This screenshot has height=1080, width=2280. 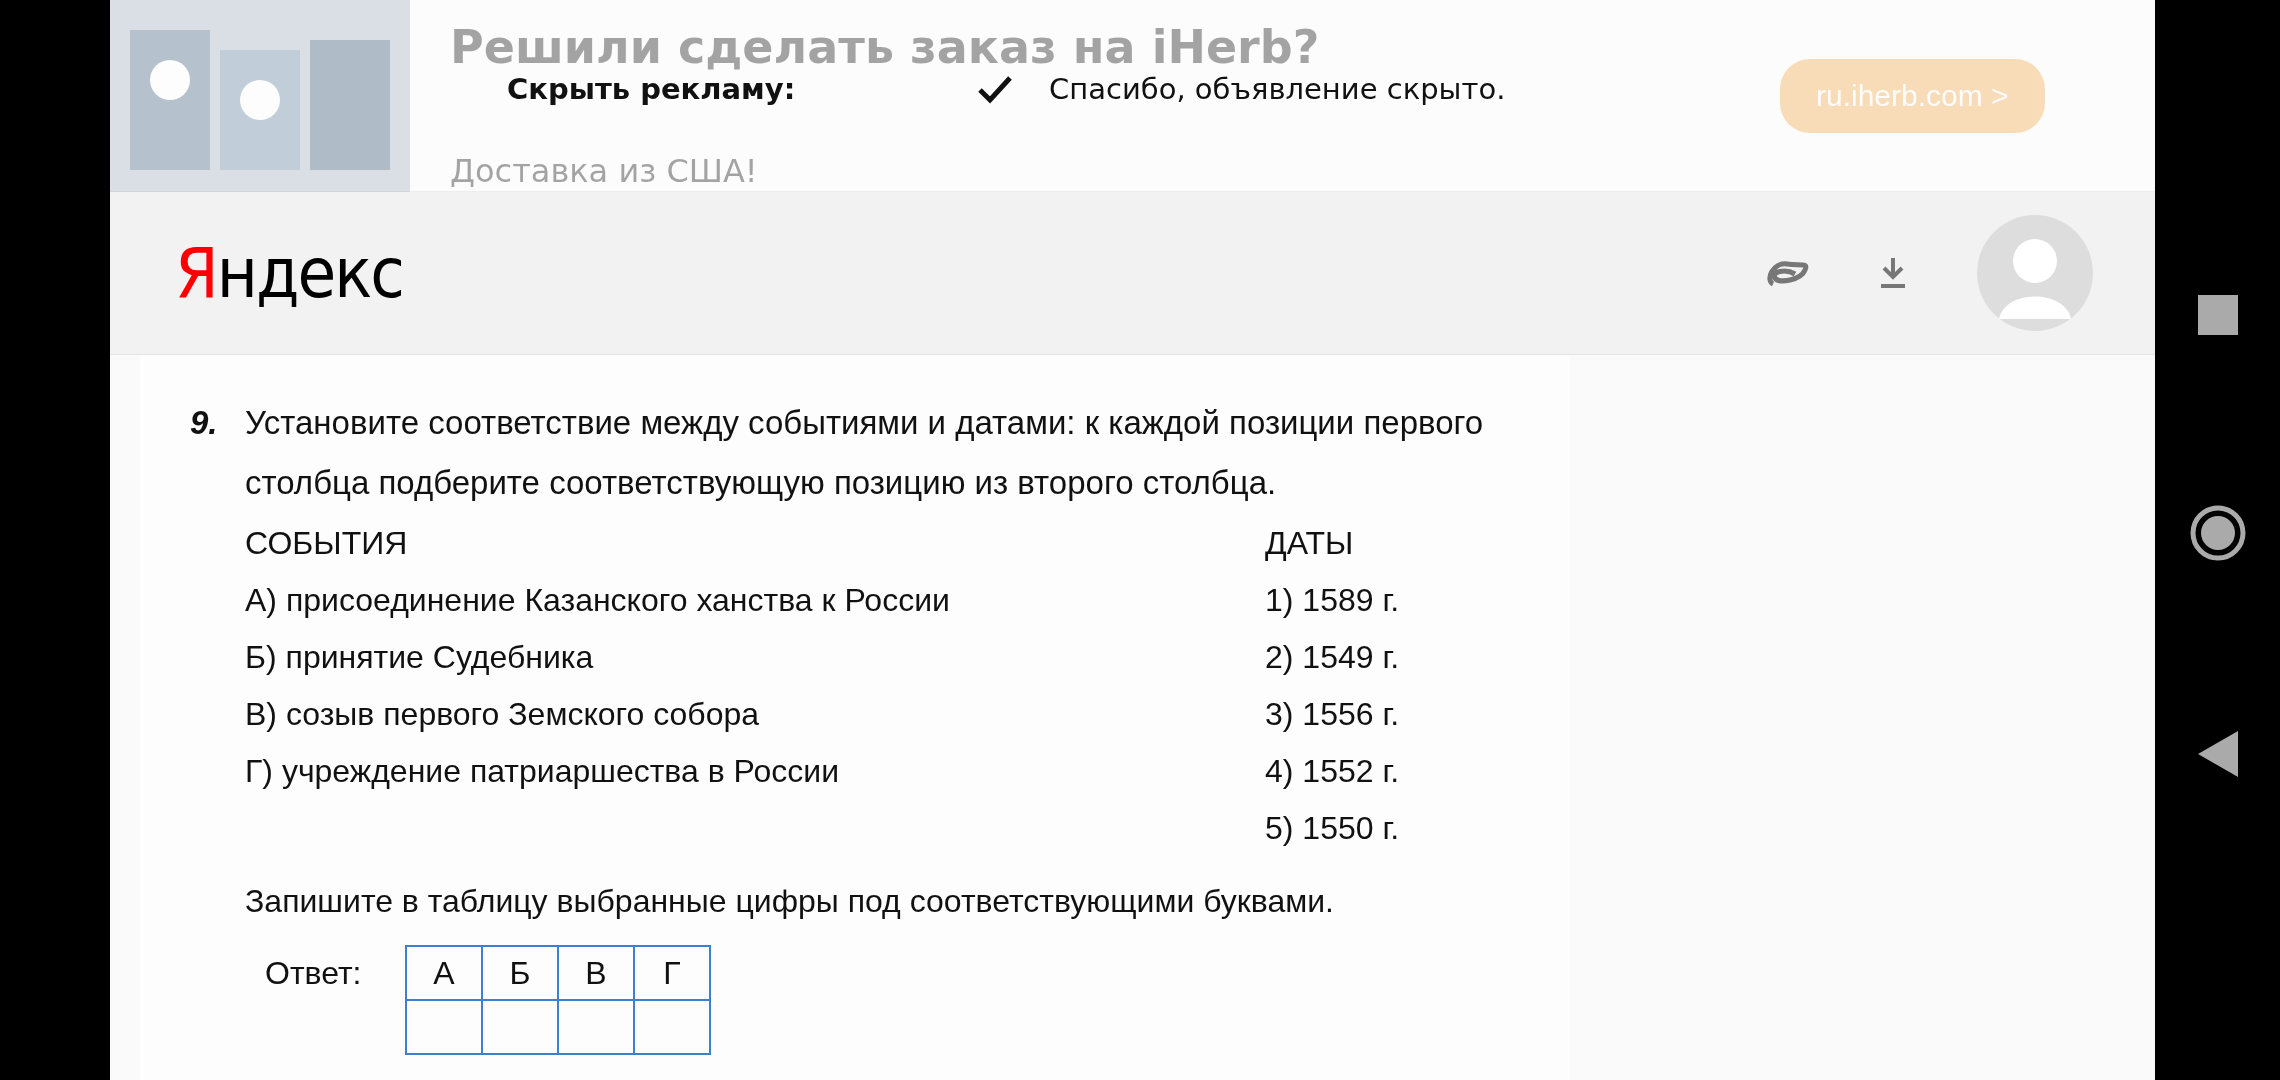 I want to click on date-item: 3) 1556 г., so click(x=1333, y=714).